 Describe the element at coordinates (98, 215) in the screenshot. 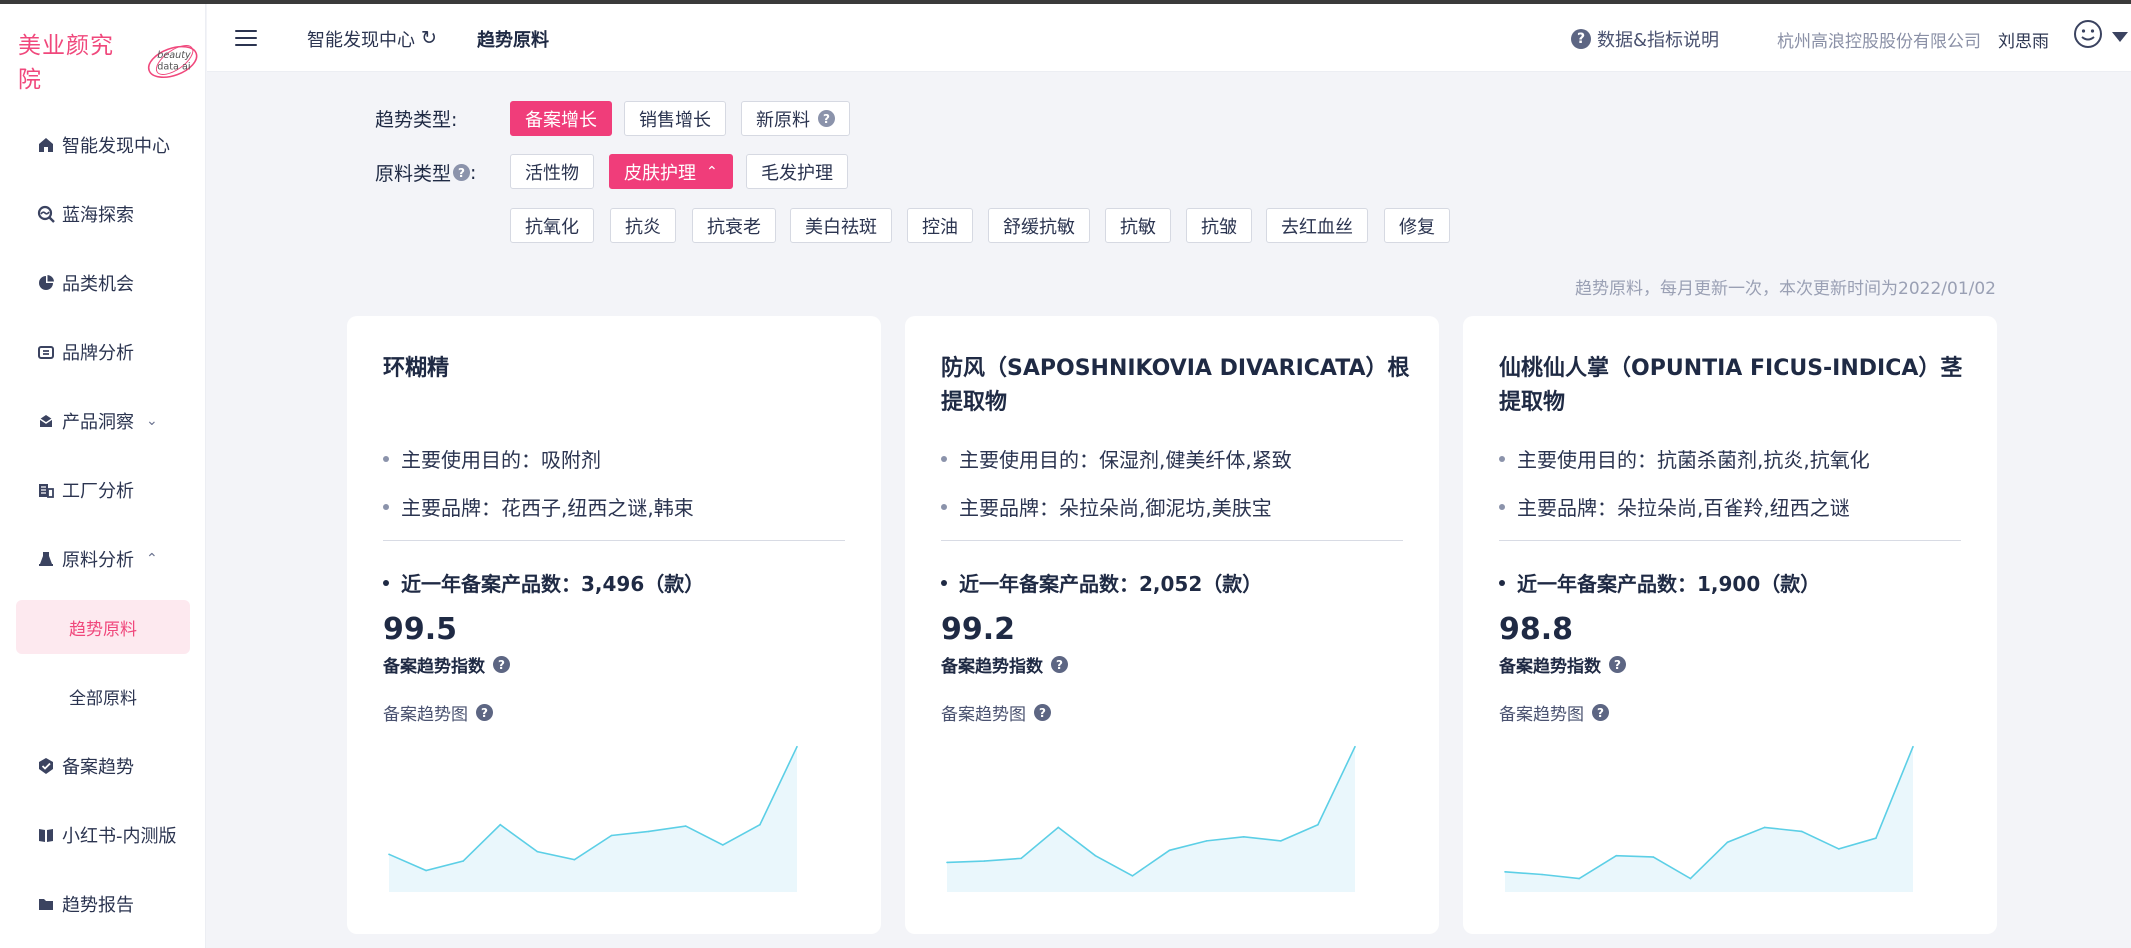

I see `sidebar-item-label: 蓝海探索` at that location.